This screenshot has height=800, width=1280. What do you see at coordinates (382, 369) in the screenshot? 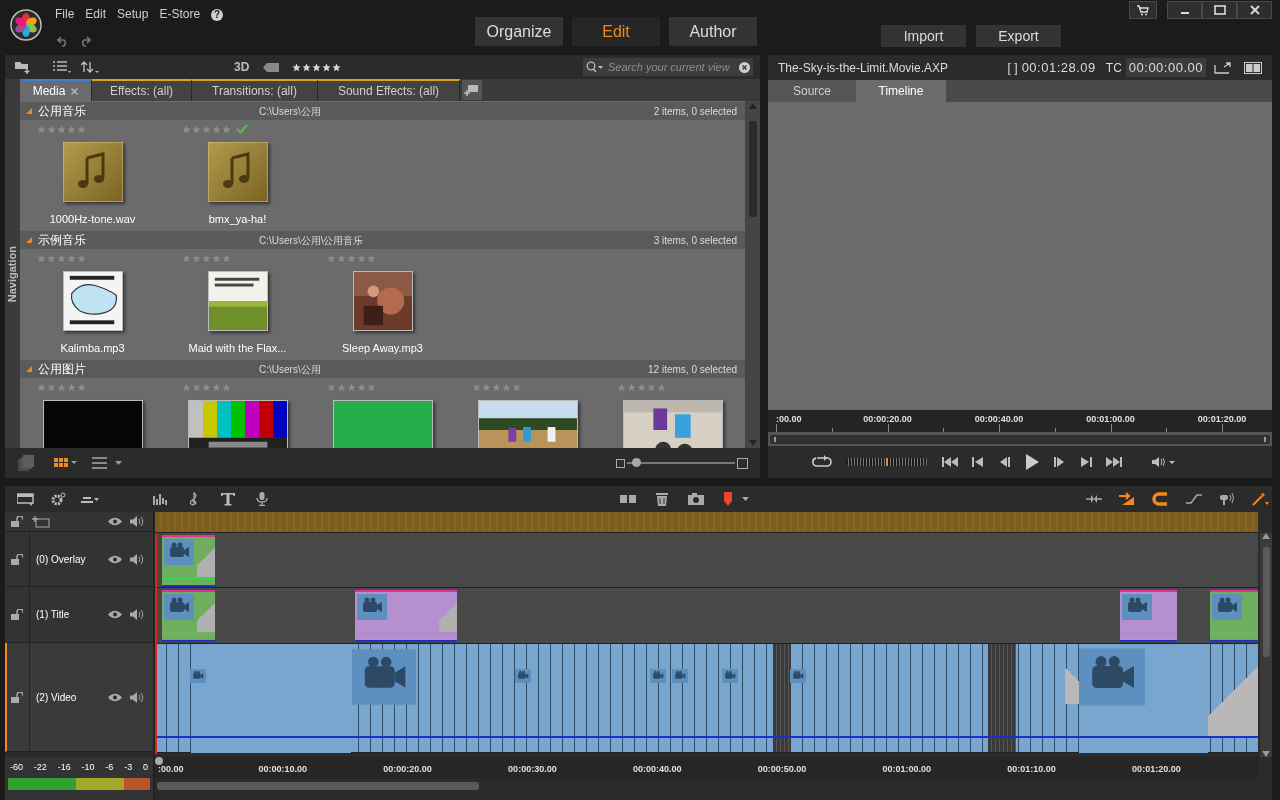
I see `group-header: 公用图片 C:\Users\公用 12 items, 0 selected` at bounding box center [382, 369].